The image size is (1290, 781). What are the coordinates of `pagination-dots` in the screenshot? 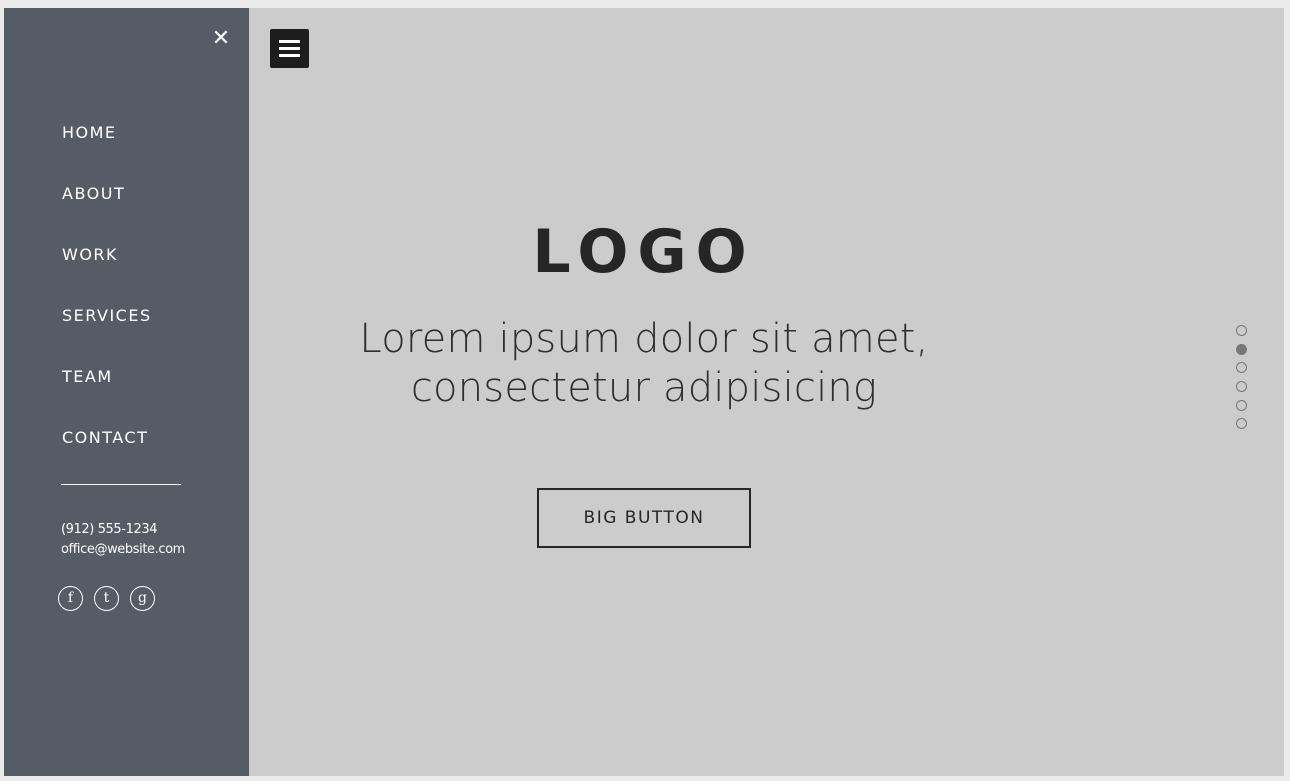 It's located at (1241, 381).